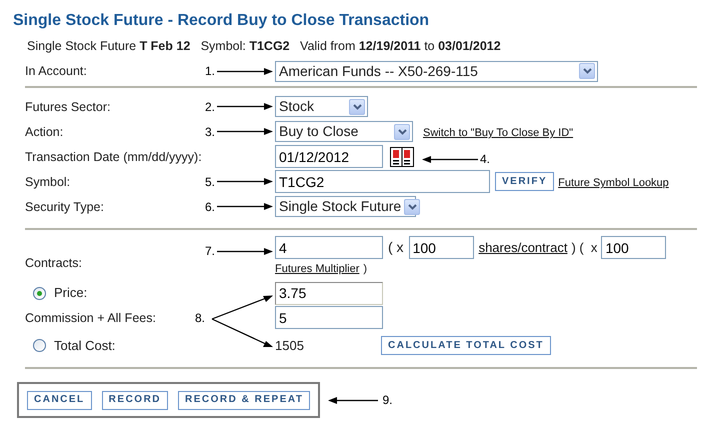 The height and width of the screenshot is (429, 716). Describe the element at coordinates (210, 251) in the screenshot. I see `step-number: 7.` at that location.